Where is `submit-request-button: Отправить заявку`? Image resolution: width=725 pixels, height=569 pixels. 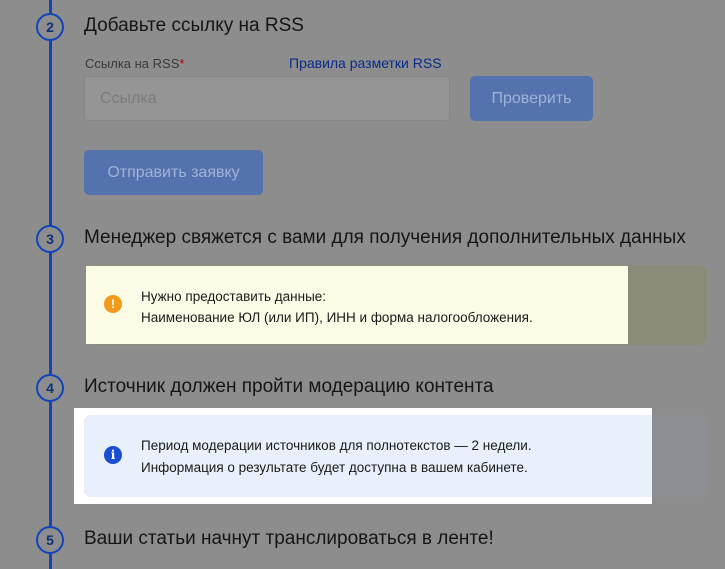
submit-request-button: Отправить заявку is located at coordinates (173, 172).